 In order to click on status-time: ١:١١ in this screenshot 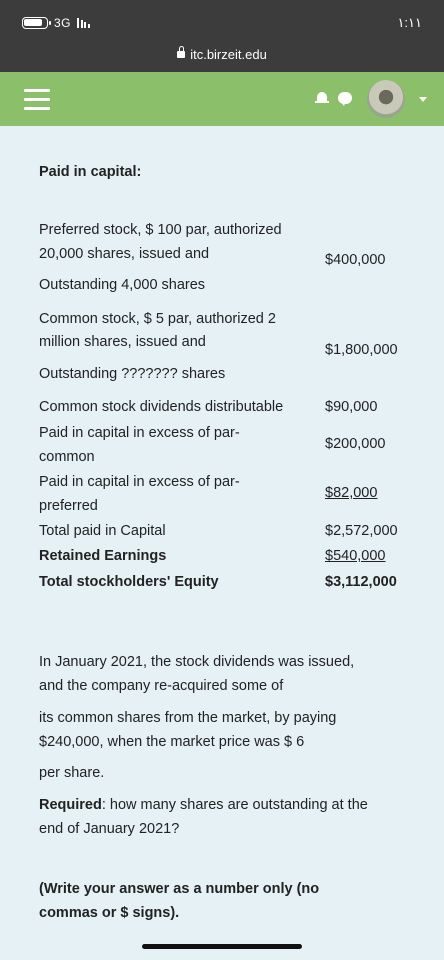, I will do `click(409, 22)`.